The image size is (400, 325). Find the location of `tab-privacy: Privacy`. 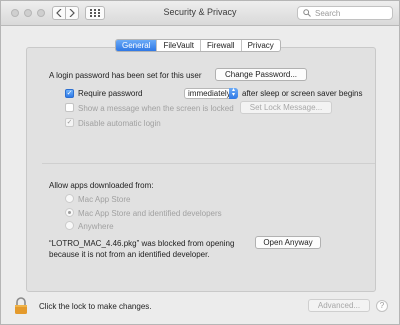

tab-privacy: Privacy is located at coordinates (260, 45).